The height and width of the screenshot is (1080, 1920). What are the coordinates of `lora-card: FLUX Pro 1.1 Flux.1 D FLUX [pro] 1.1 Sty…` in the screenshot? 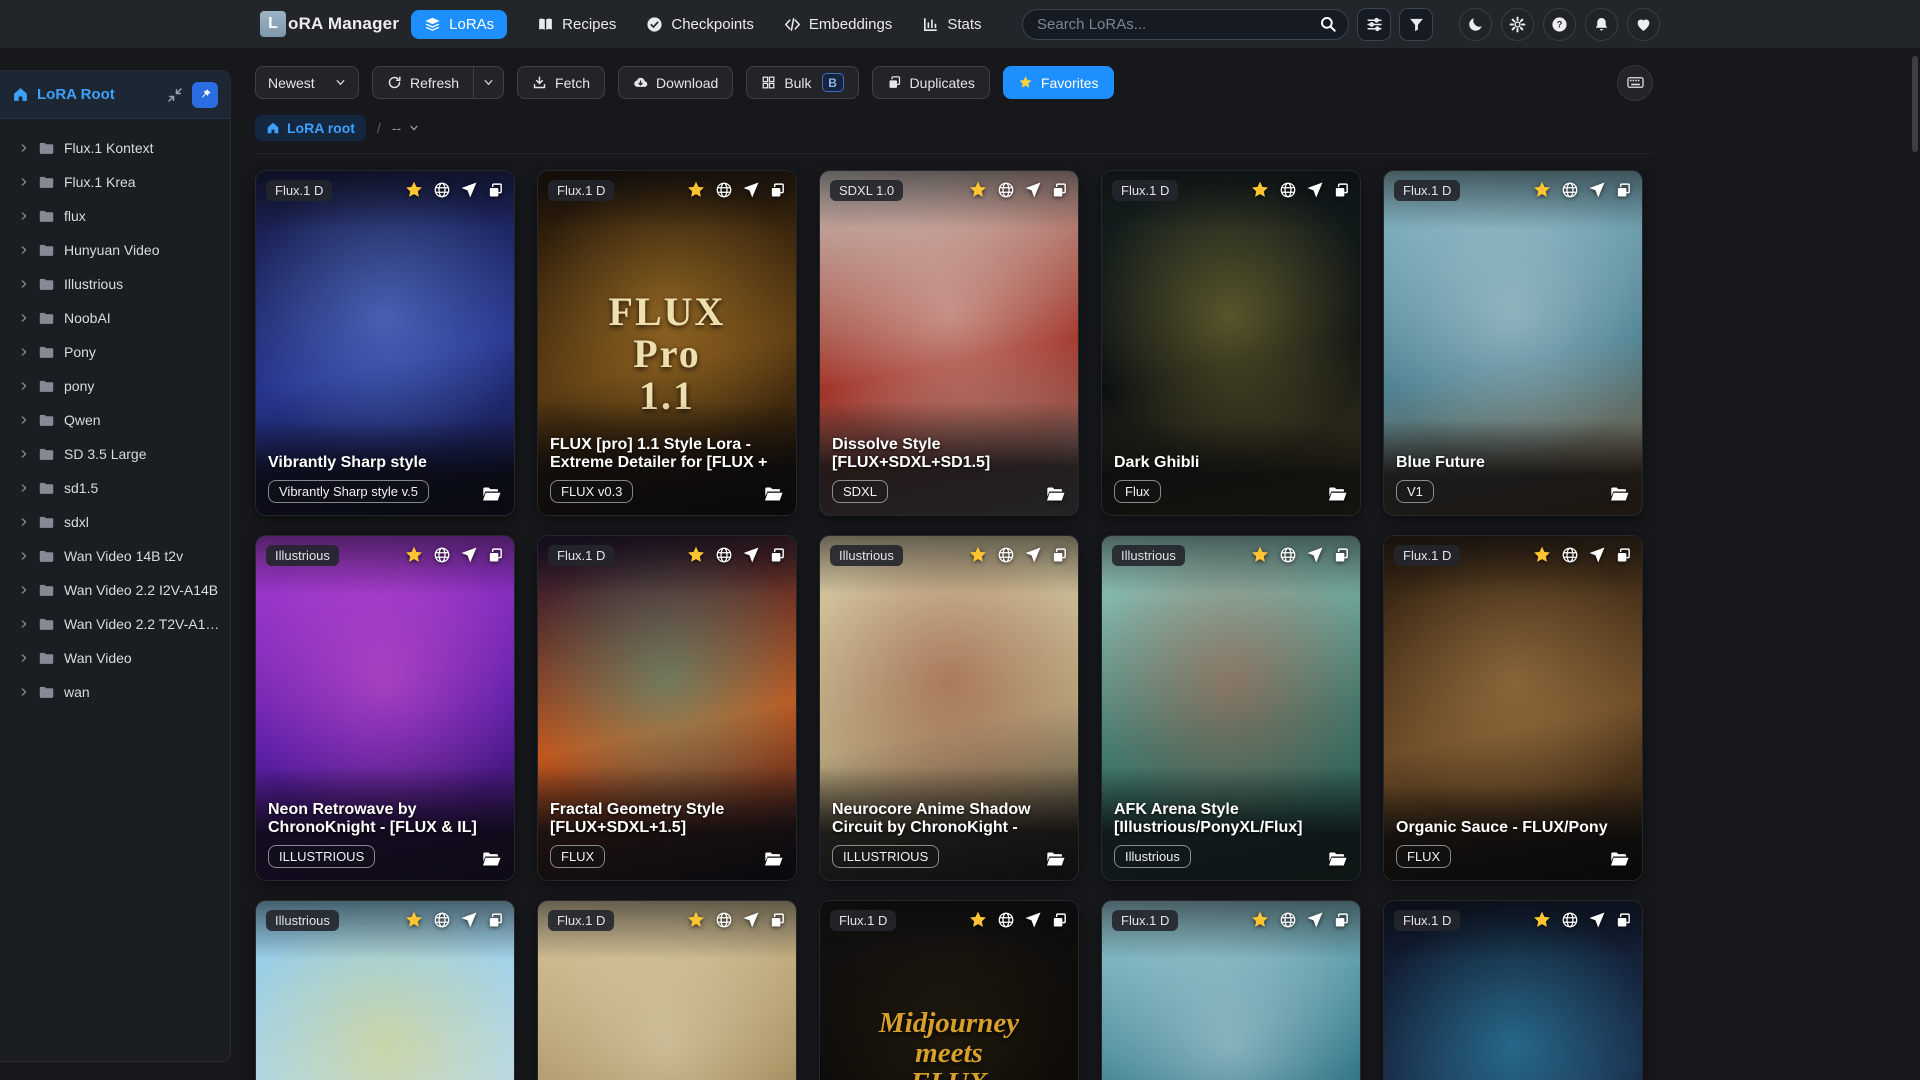 It's located at (667, 343).